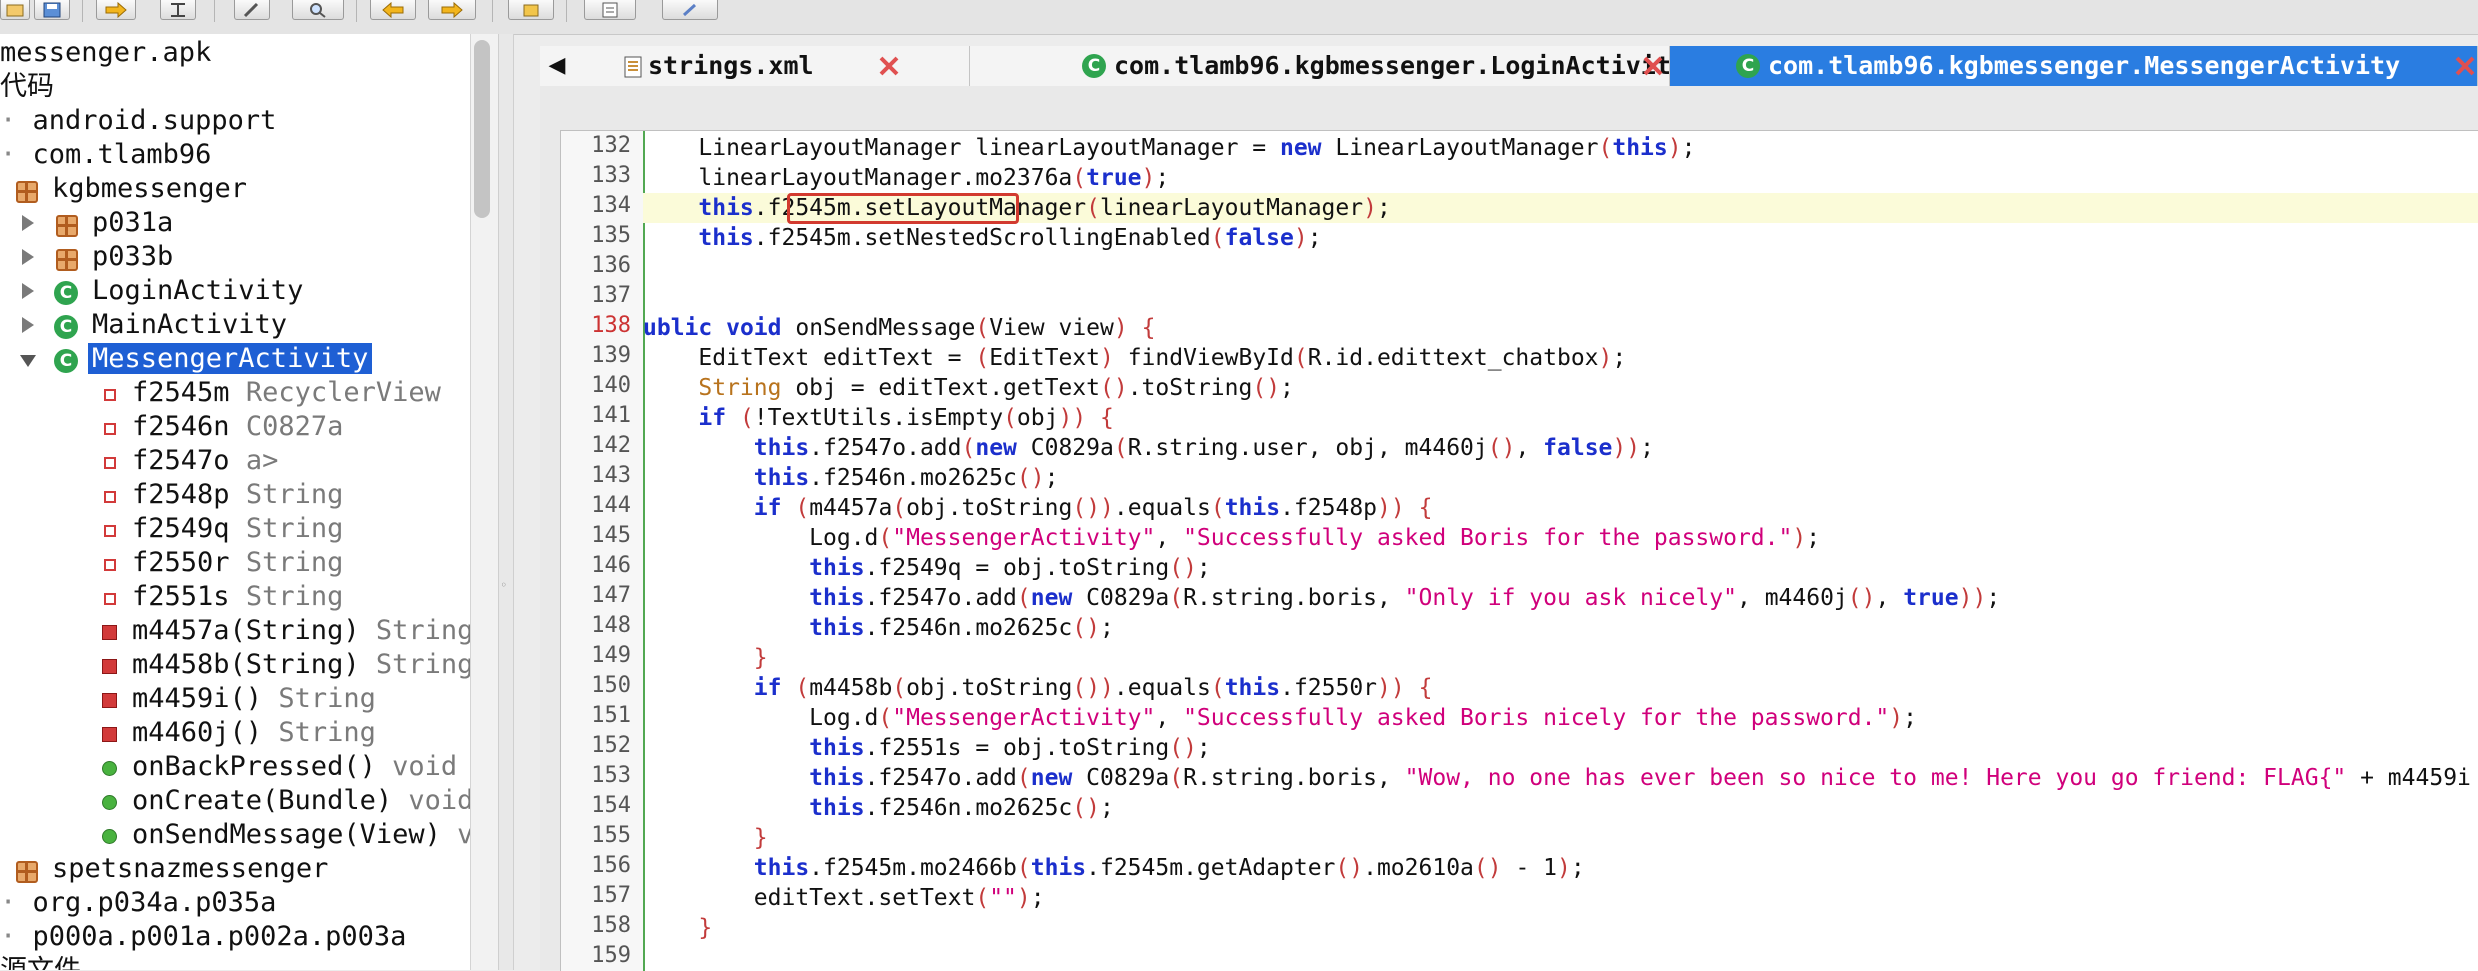  What do you see at coordinates (611, 595) in the screenshot?
I see `line-number: 147` at bounding box center [611, 595].